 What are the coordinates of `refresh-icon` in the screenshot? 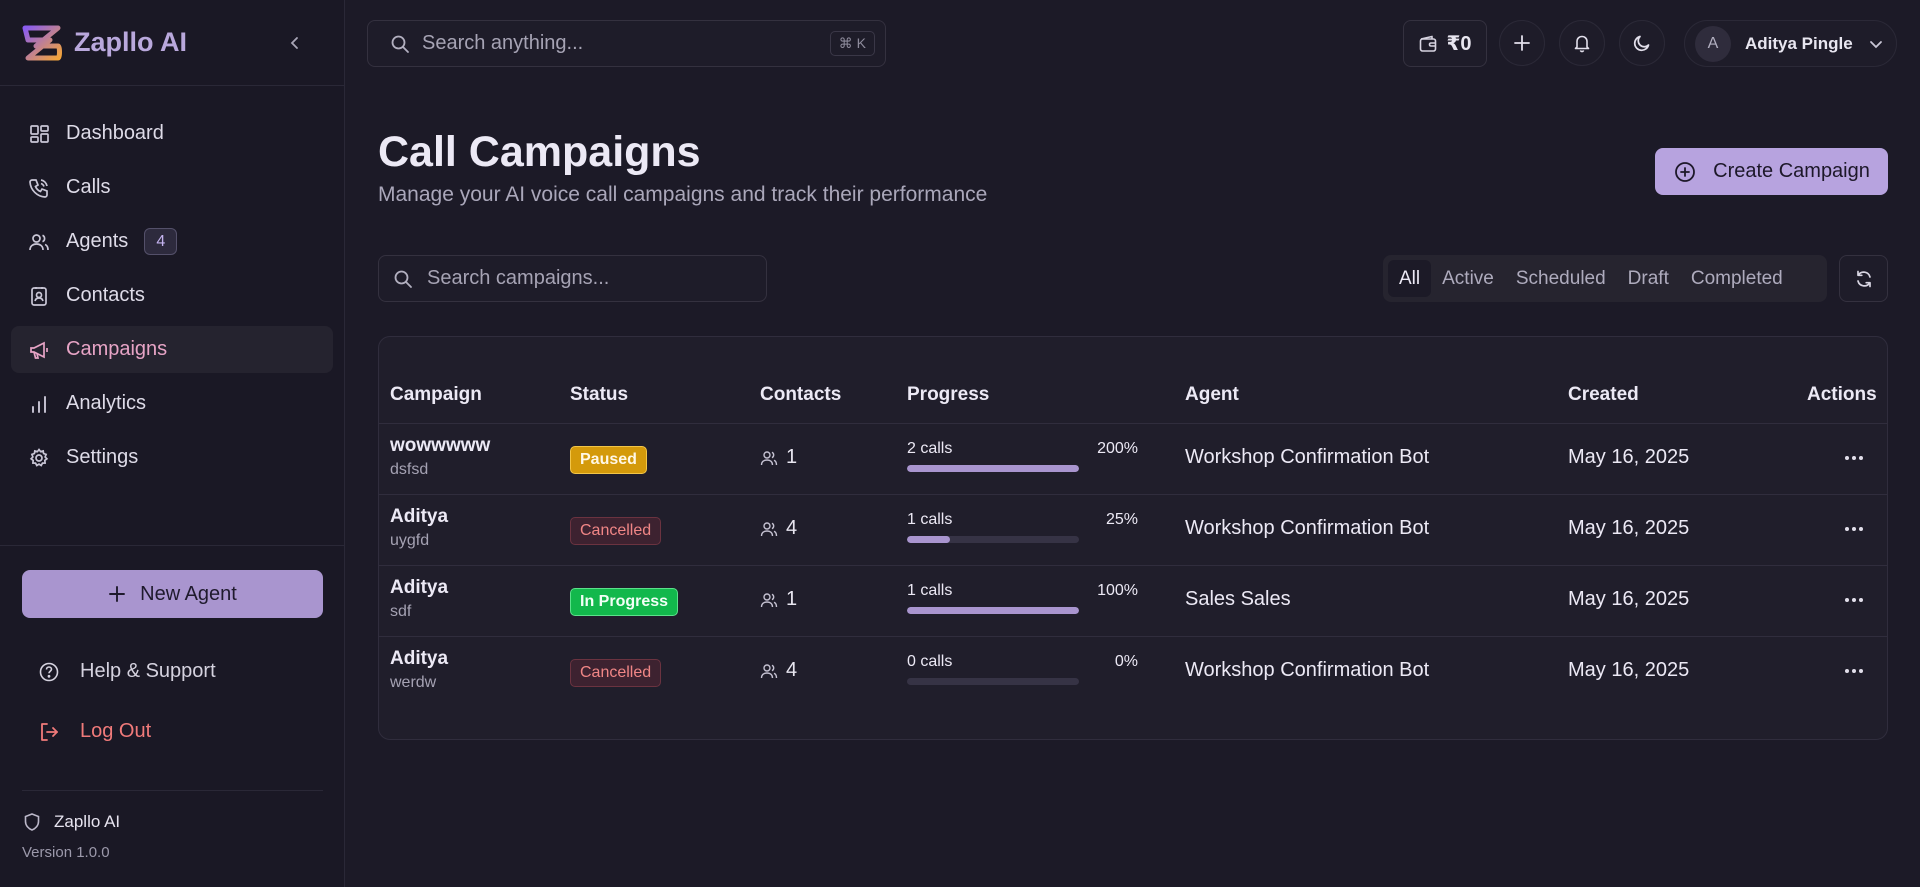 It's located at (1863, 278).